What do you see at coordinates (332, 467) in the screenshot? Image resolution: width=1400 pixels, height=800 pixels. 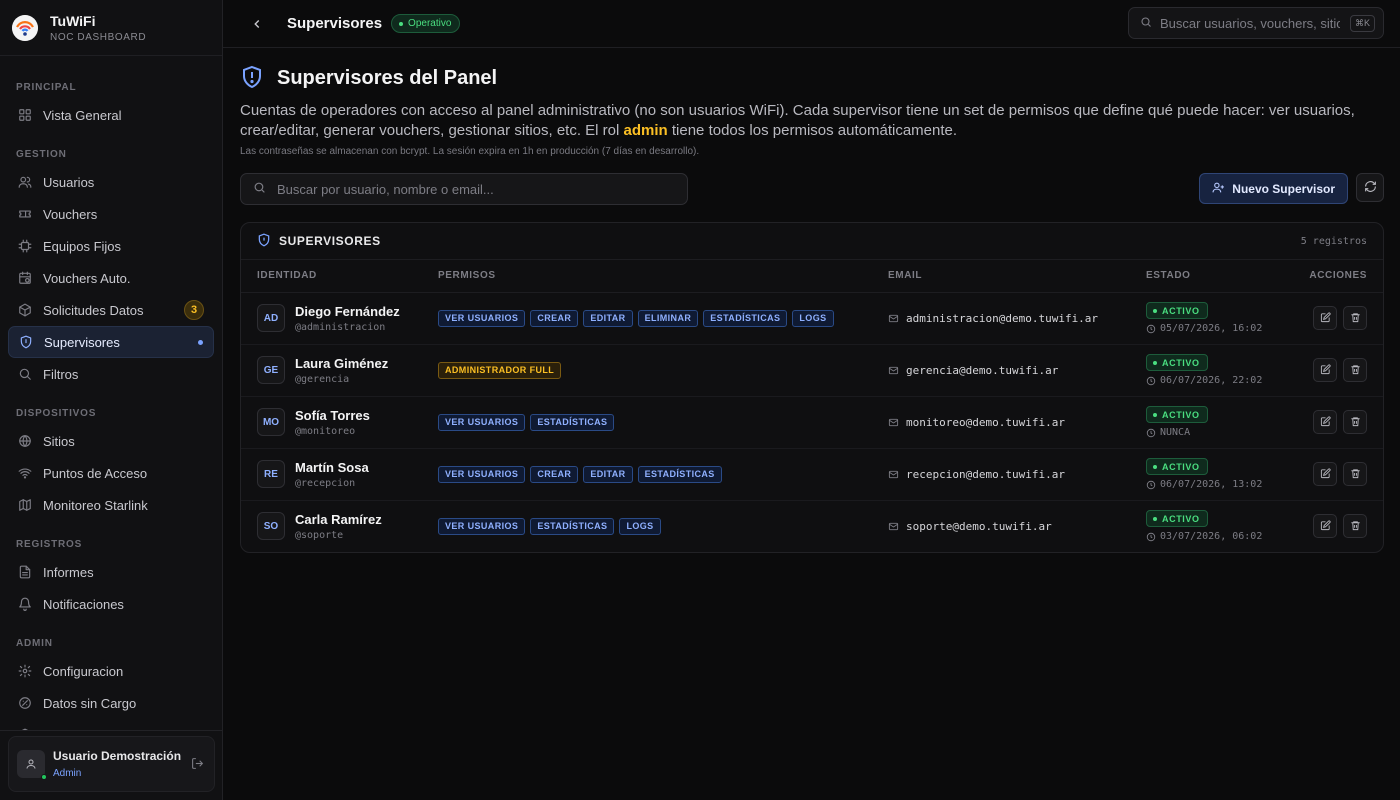 I see `supervisor-name: Martín Sosa` at bounding box center [332, 467].